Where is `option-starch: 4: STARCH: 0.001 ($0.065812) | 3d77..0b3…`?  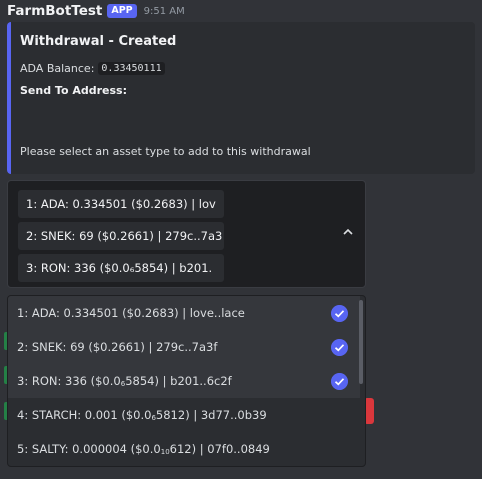
option-starch: 4: STARCH: 0.001 ($0.065812) | 3d77..0b3… is located at coordinates (184, 415).